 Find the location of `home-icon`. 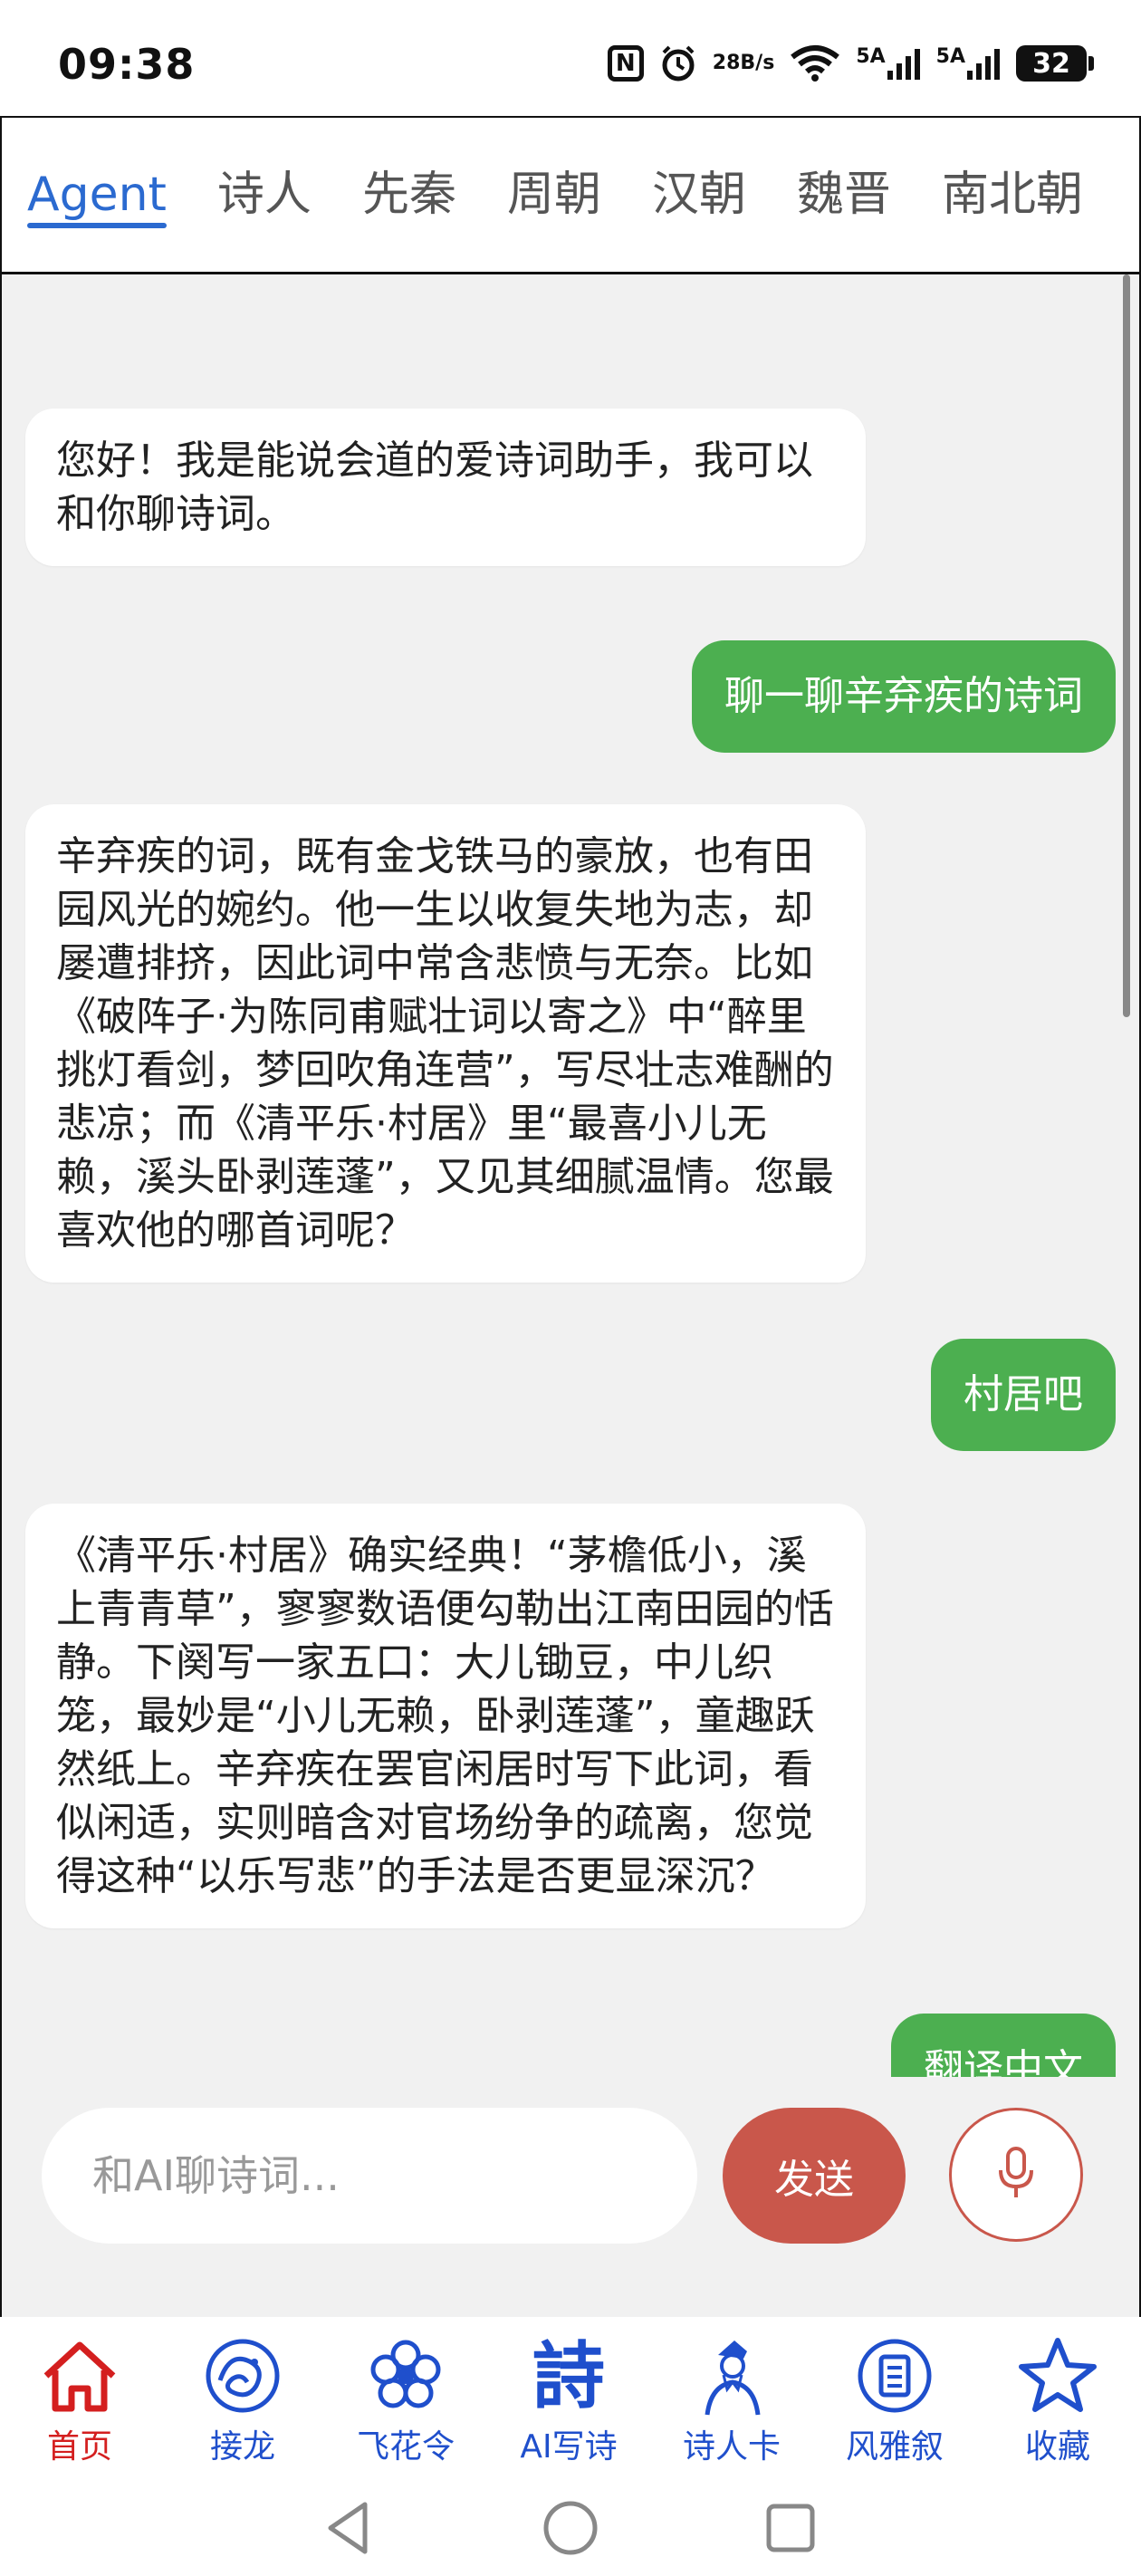

home-icon is located at coordinates (79, 2376).